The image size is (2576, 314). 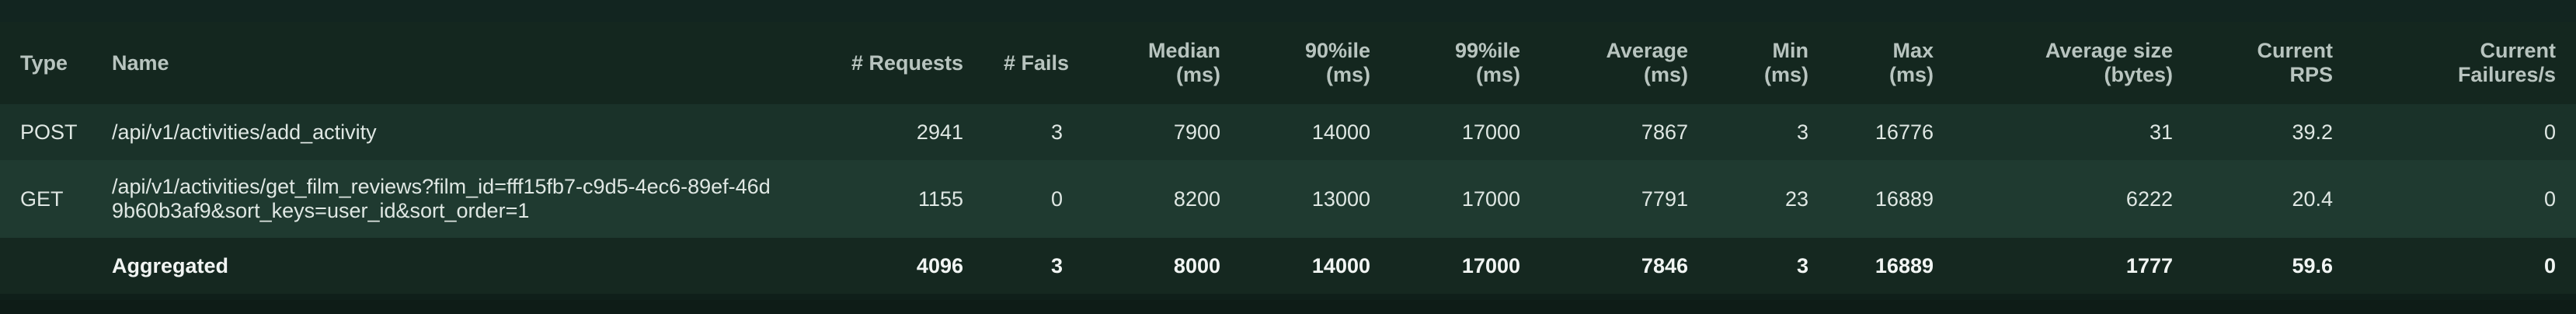 I want to click on bottom-band, so click(x=1288, y=307).